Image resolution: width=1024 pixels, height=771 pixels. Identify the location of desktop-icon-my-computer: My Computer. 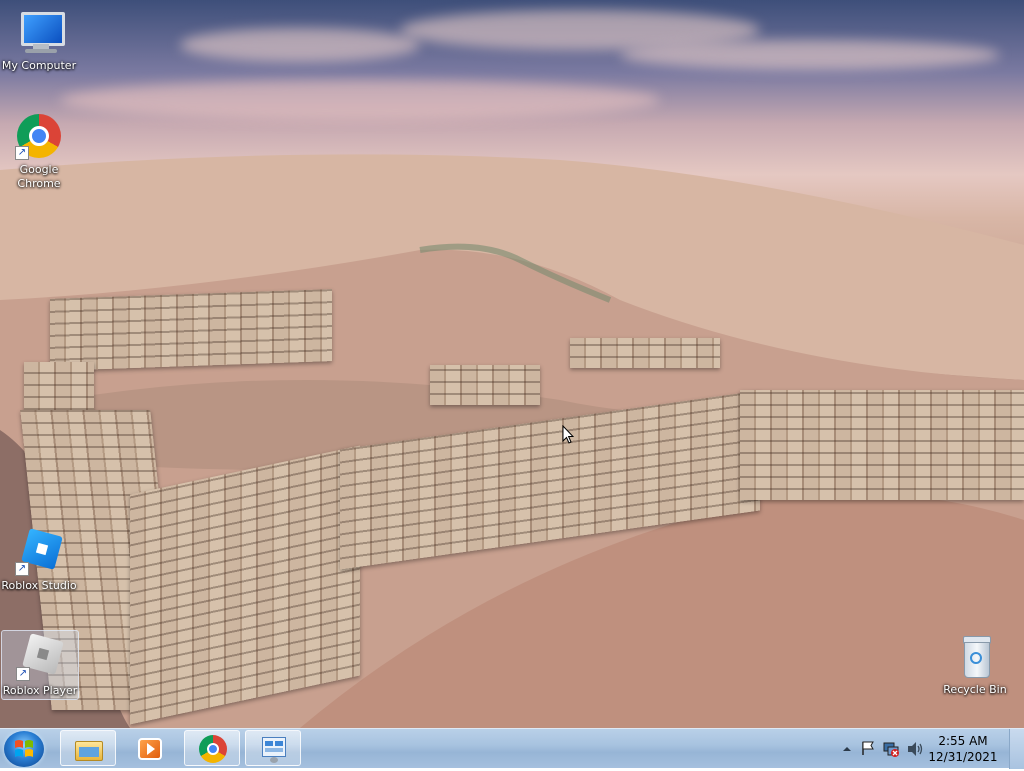
(39, 40).